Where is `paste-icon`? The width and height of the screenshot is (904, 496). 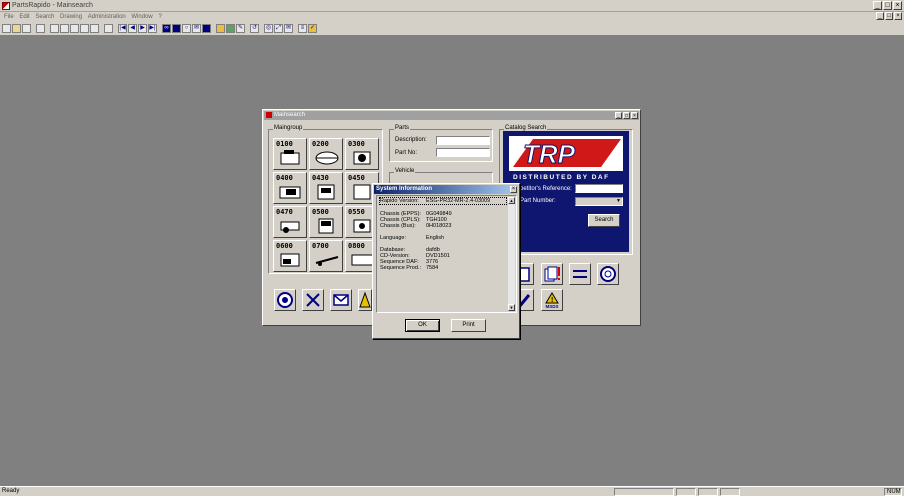
paste-icon is located at coordinates (74, 28).